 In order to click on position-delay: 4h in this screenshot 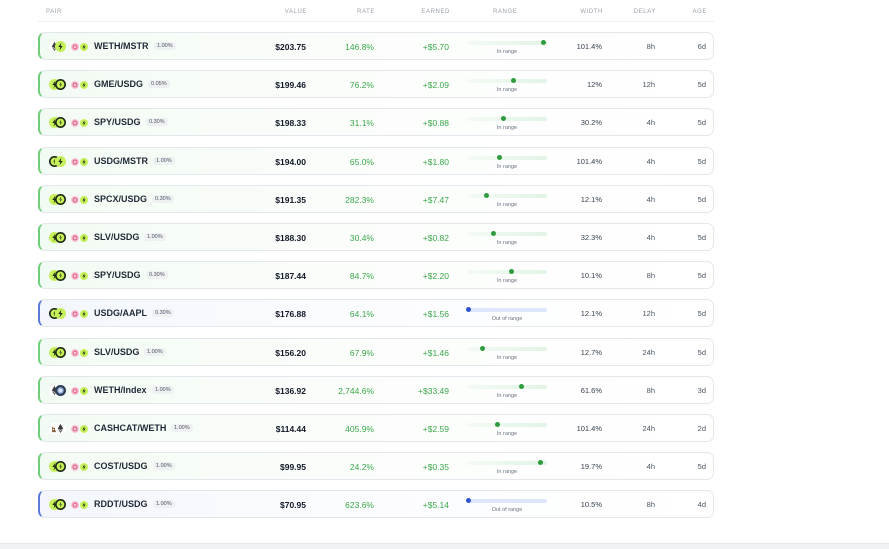, I will do `click(650, 199)`.